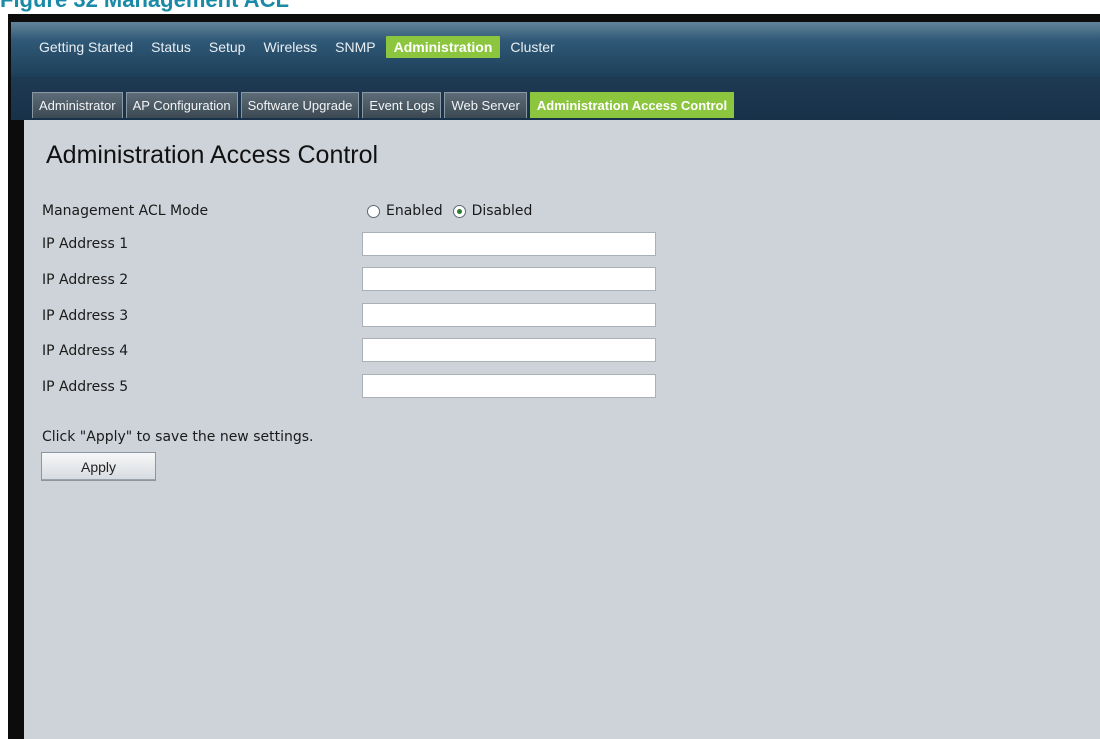 The height and width of the screenshot is (739, 1100). I want to click on ip-address-4-label: IP Address 4, so click(85, 351).